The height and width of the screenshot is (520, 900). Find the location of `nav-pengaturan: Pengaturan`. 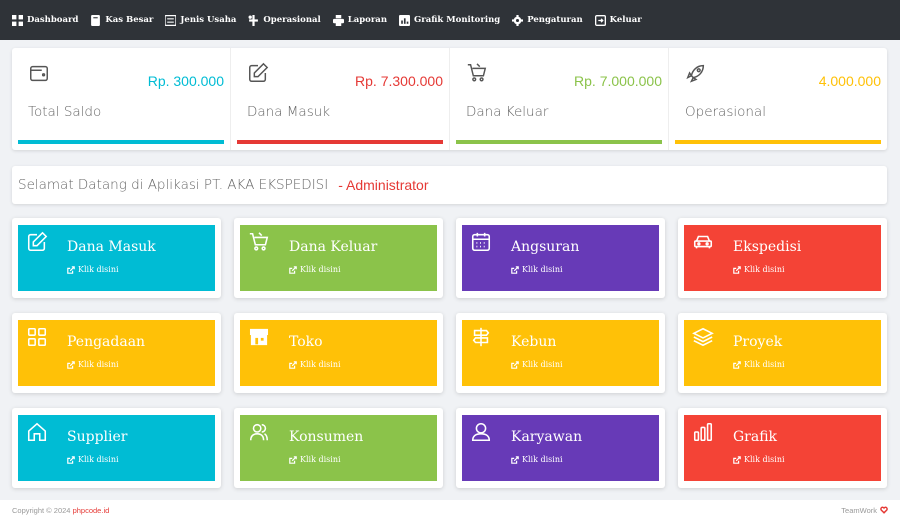

nav-pengaturan: Pengaturan is located at coordinates (547, 20).